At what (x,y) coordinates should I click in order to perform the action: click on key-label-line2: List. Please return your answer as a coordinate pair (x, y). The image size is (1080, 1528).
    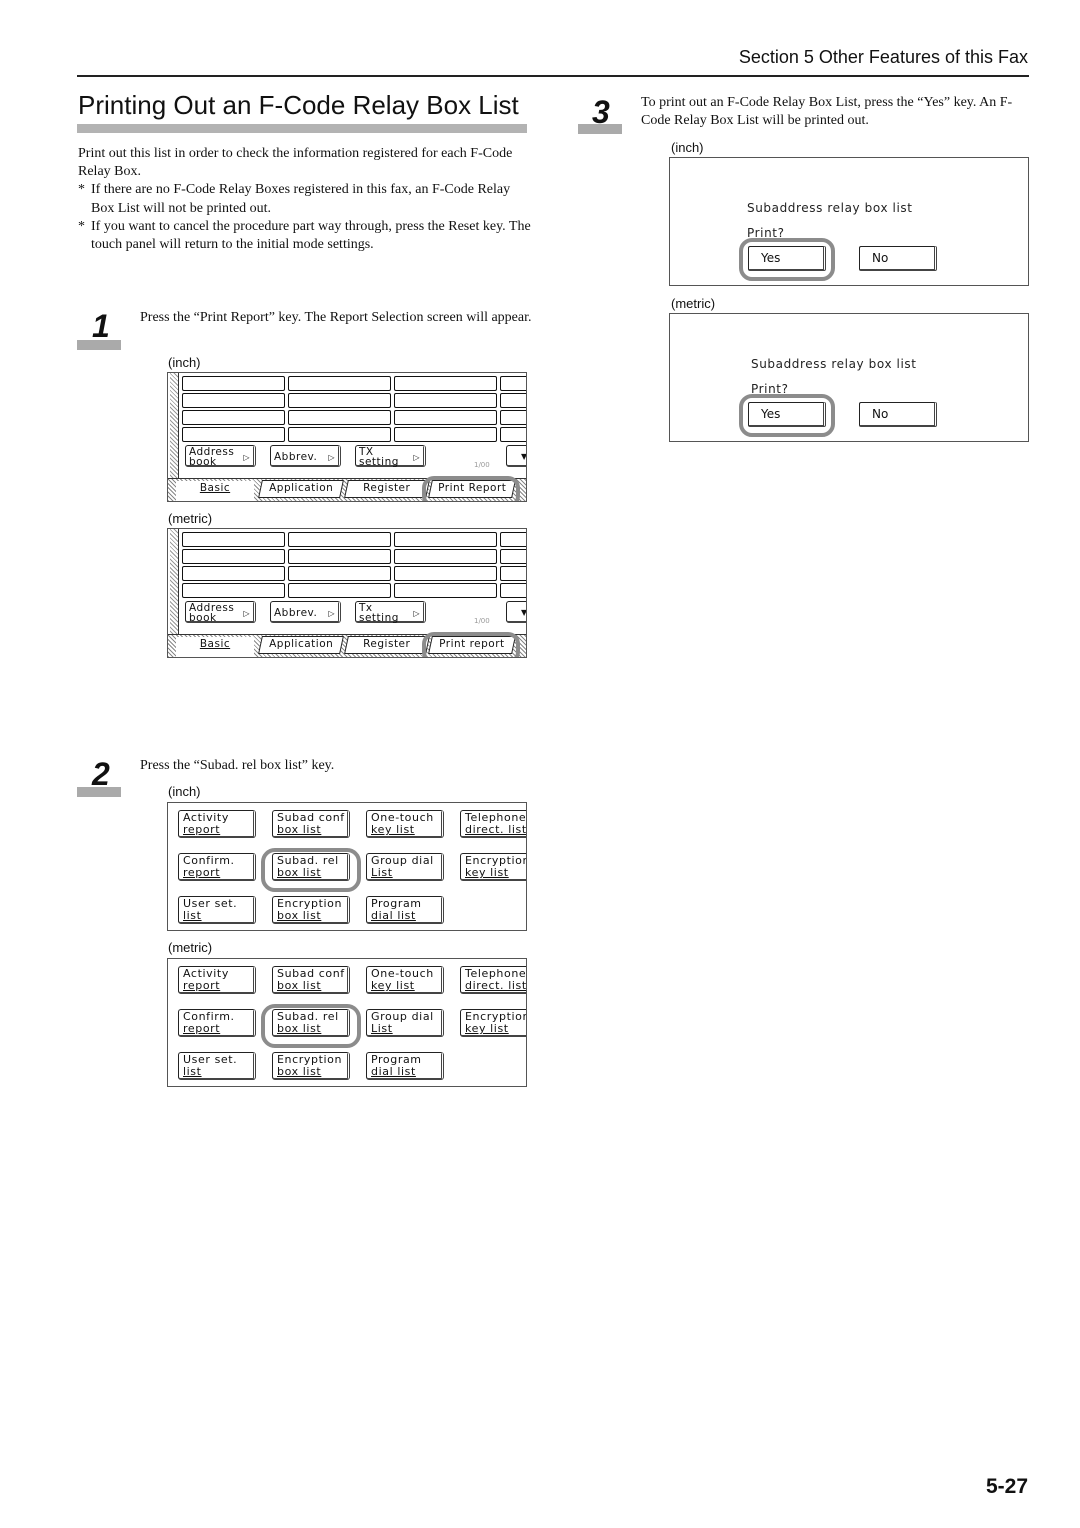
    Looking at the image, I should click on (382, 872).